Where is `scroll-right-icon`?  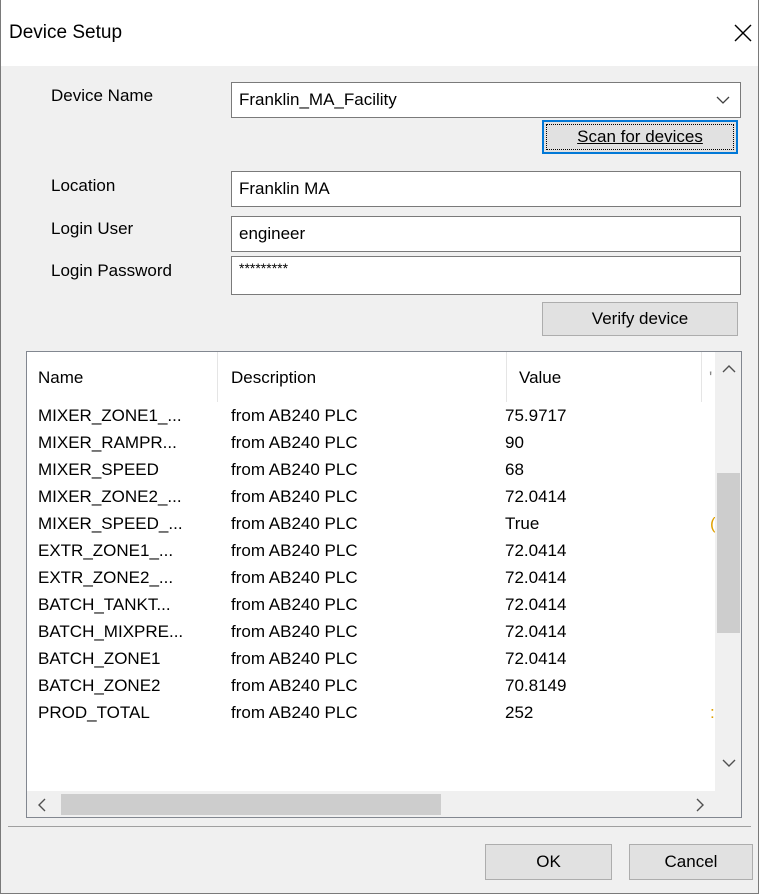
scroll-right-icon is located at coordinates (700, 805).